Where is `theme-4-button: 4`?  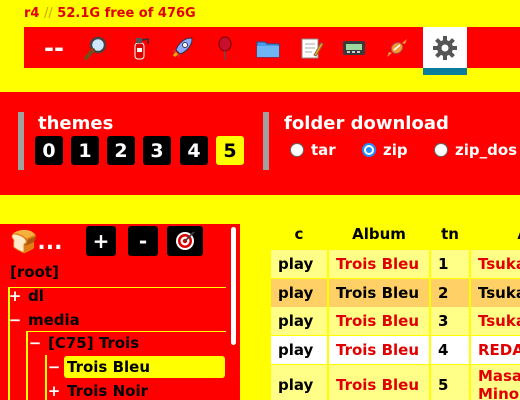
theme-4-button: 4 is located at coordinates (194, 150).